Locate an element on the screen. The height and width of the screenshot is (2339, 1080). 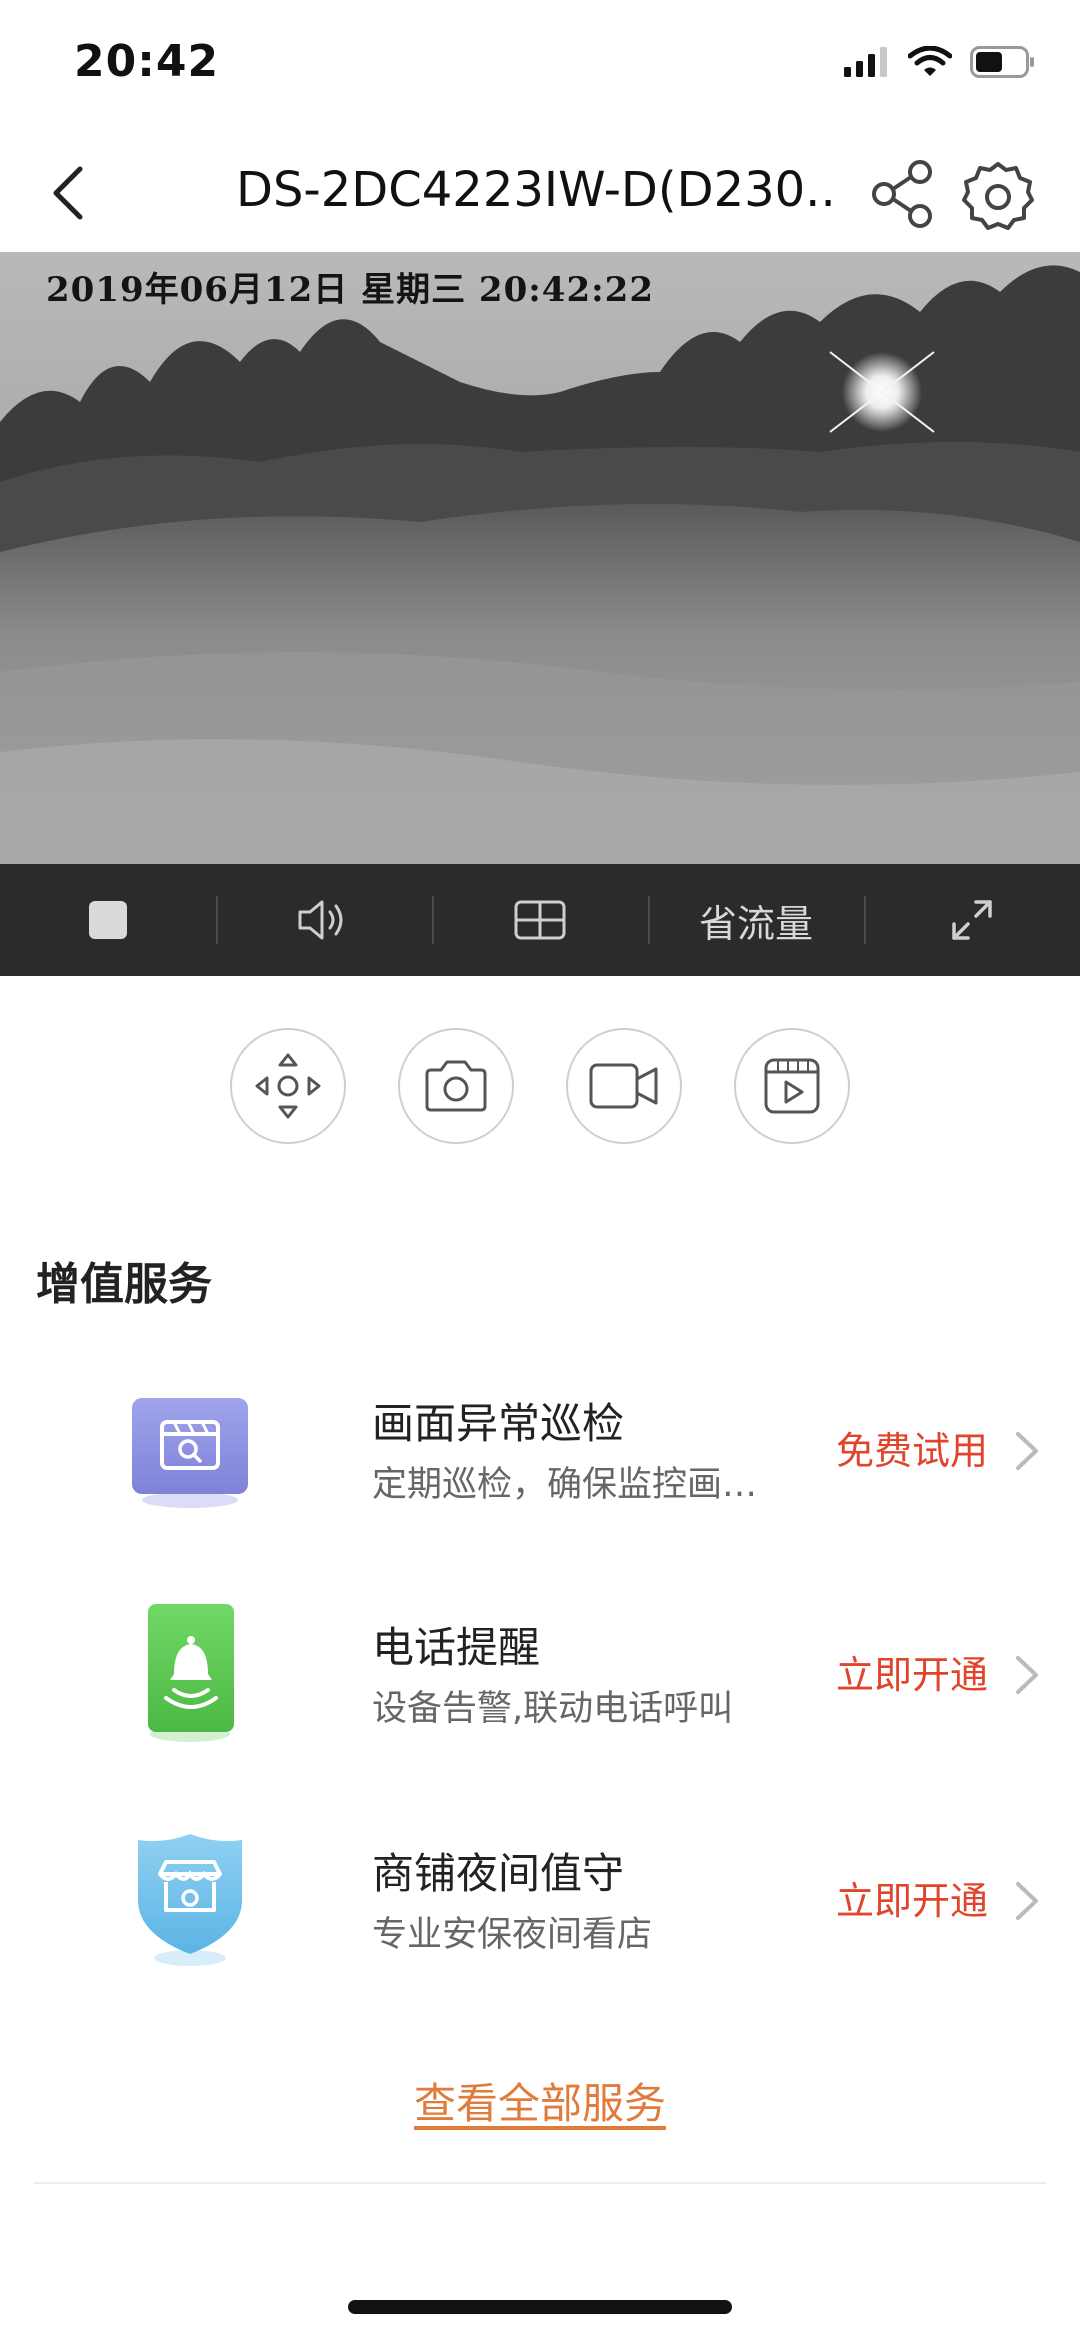
service-item-inspection: 画面异常巡检 定期巡检，确保监控画… 免费试用 is located at coordinates (540, 1470).